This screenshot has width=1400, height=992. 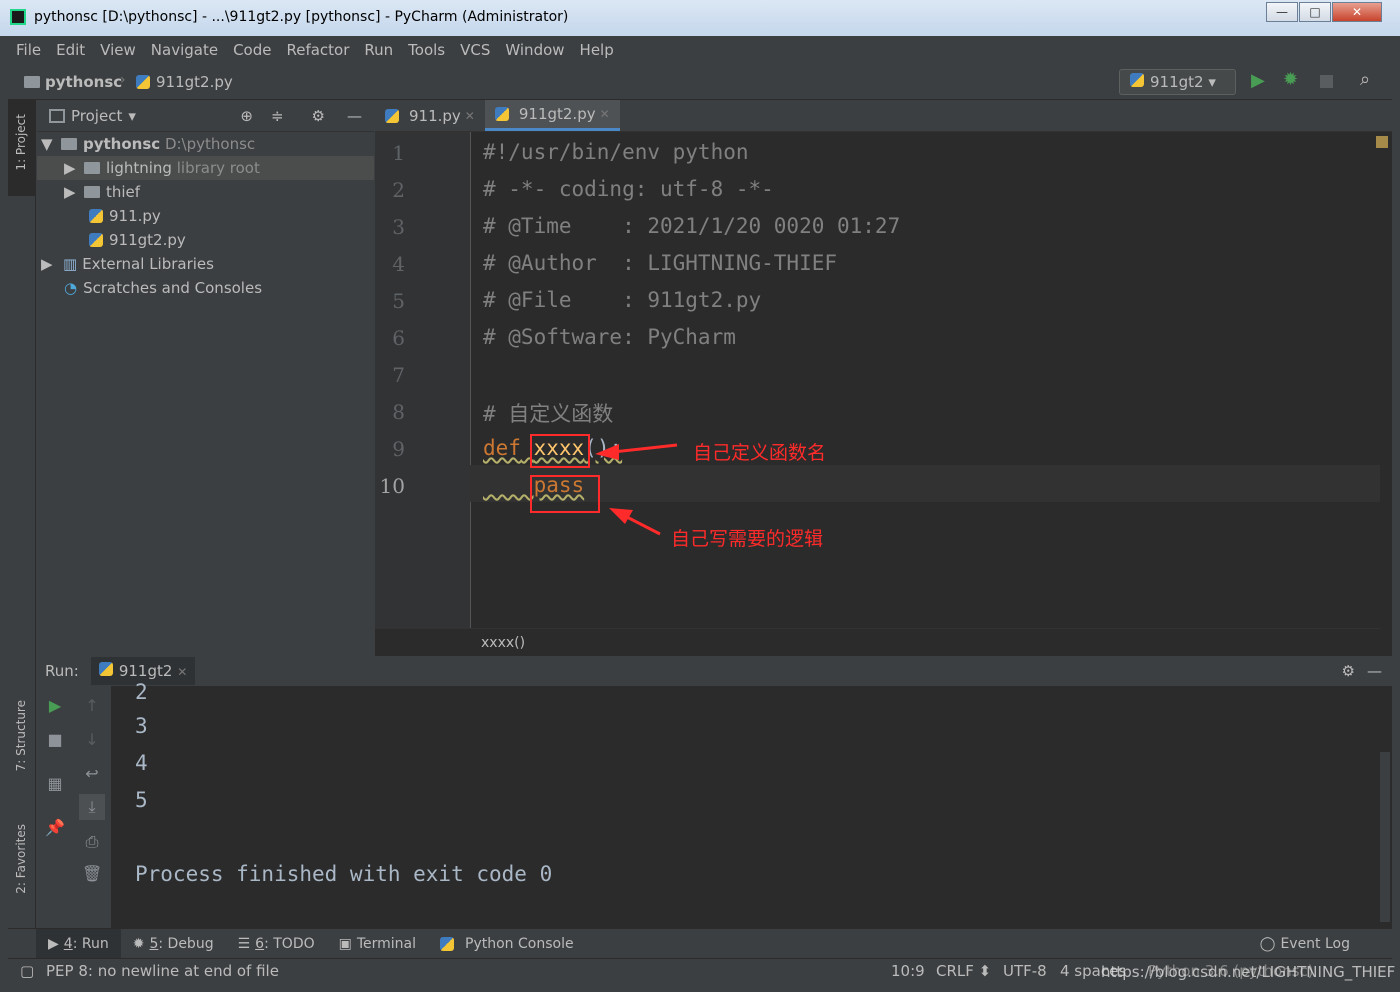 I want to click on tool-tab-terminal: ▣ Terminal, so click(x=377, y=944).